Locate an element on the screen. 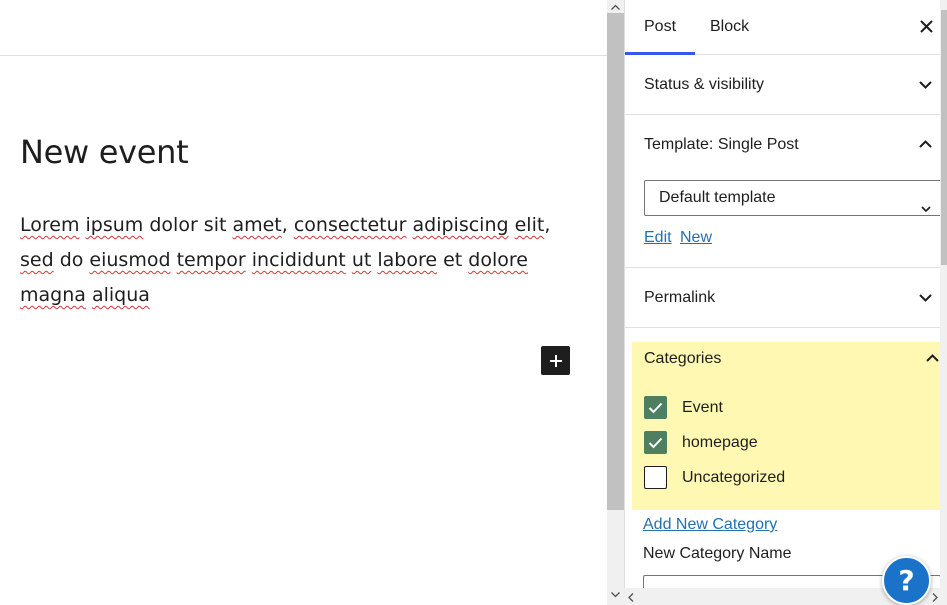 The width and height of the screenshot is (947, 605). panel-status-title: Status & visibility is located at coordinates (704, 84).